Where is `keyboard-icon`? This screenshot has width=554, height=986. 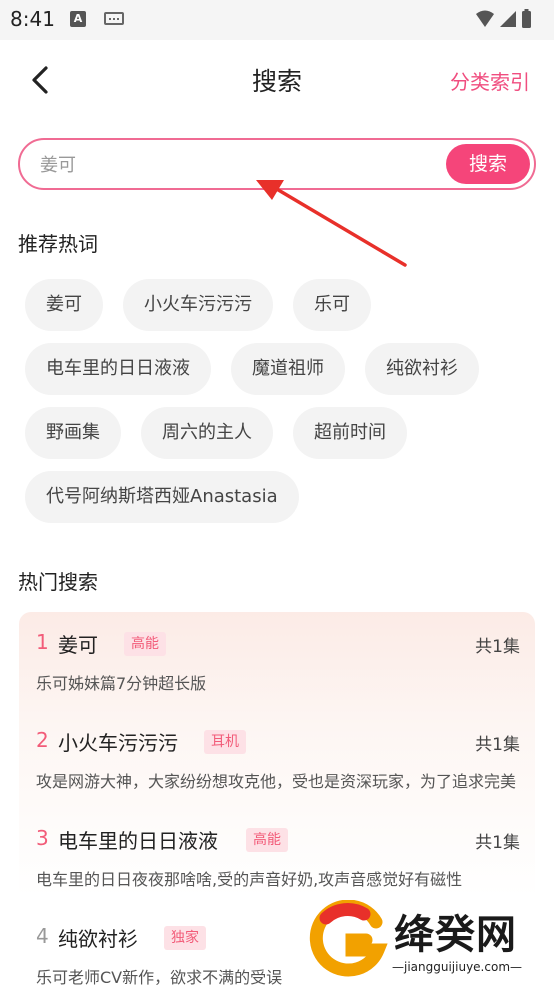
keyboard-icon is located at coordinates (114, 18).